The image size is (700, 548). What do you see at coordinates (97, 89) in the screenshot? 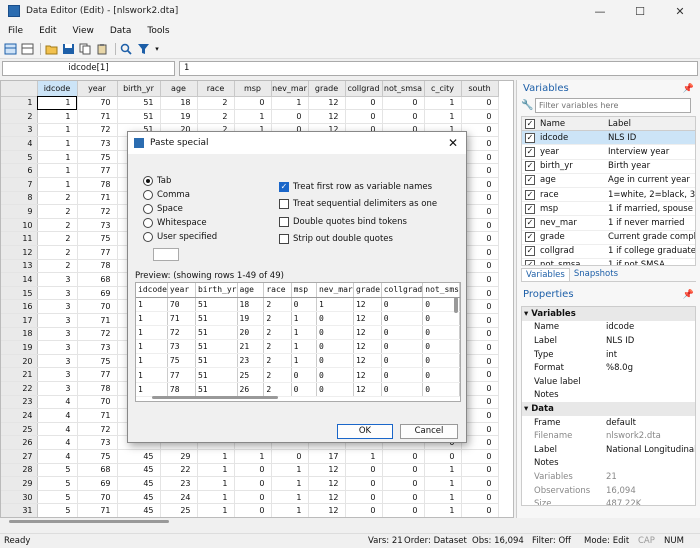
I see `column-header-year: year` at bounding box center [97, 89].